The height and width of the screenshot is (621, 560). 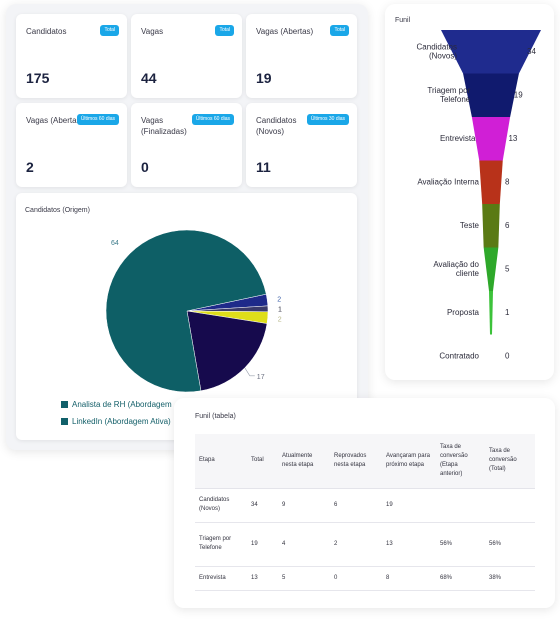 What do you see at coordinates (304, 505) in the screenshot?
I see `table-cell: 9` at bounding box center [304, 505].